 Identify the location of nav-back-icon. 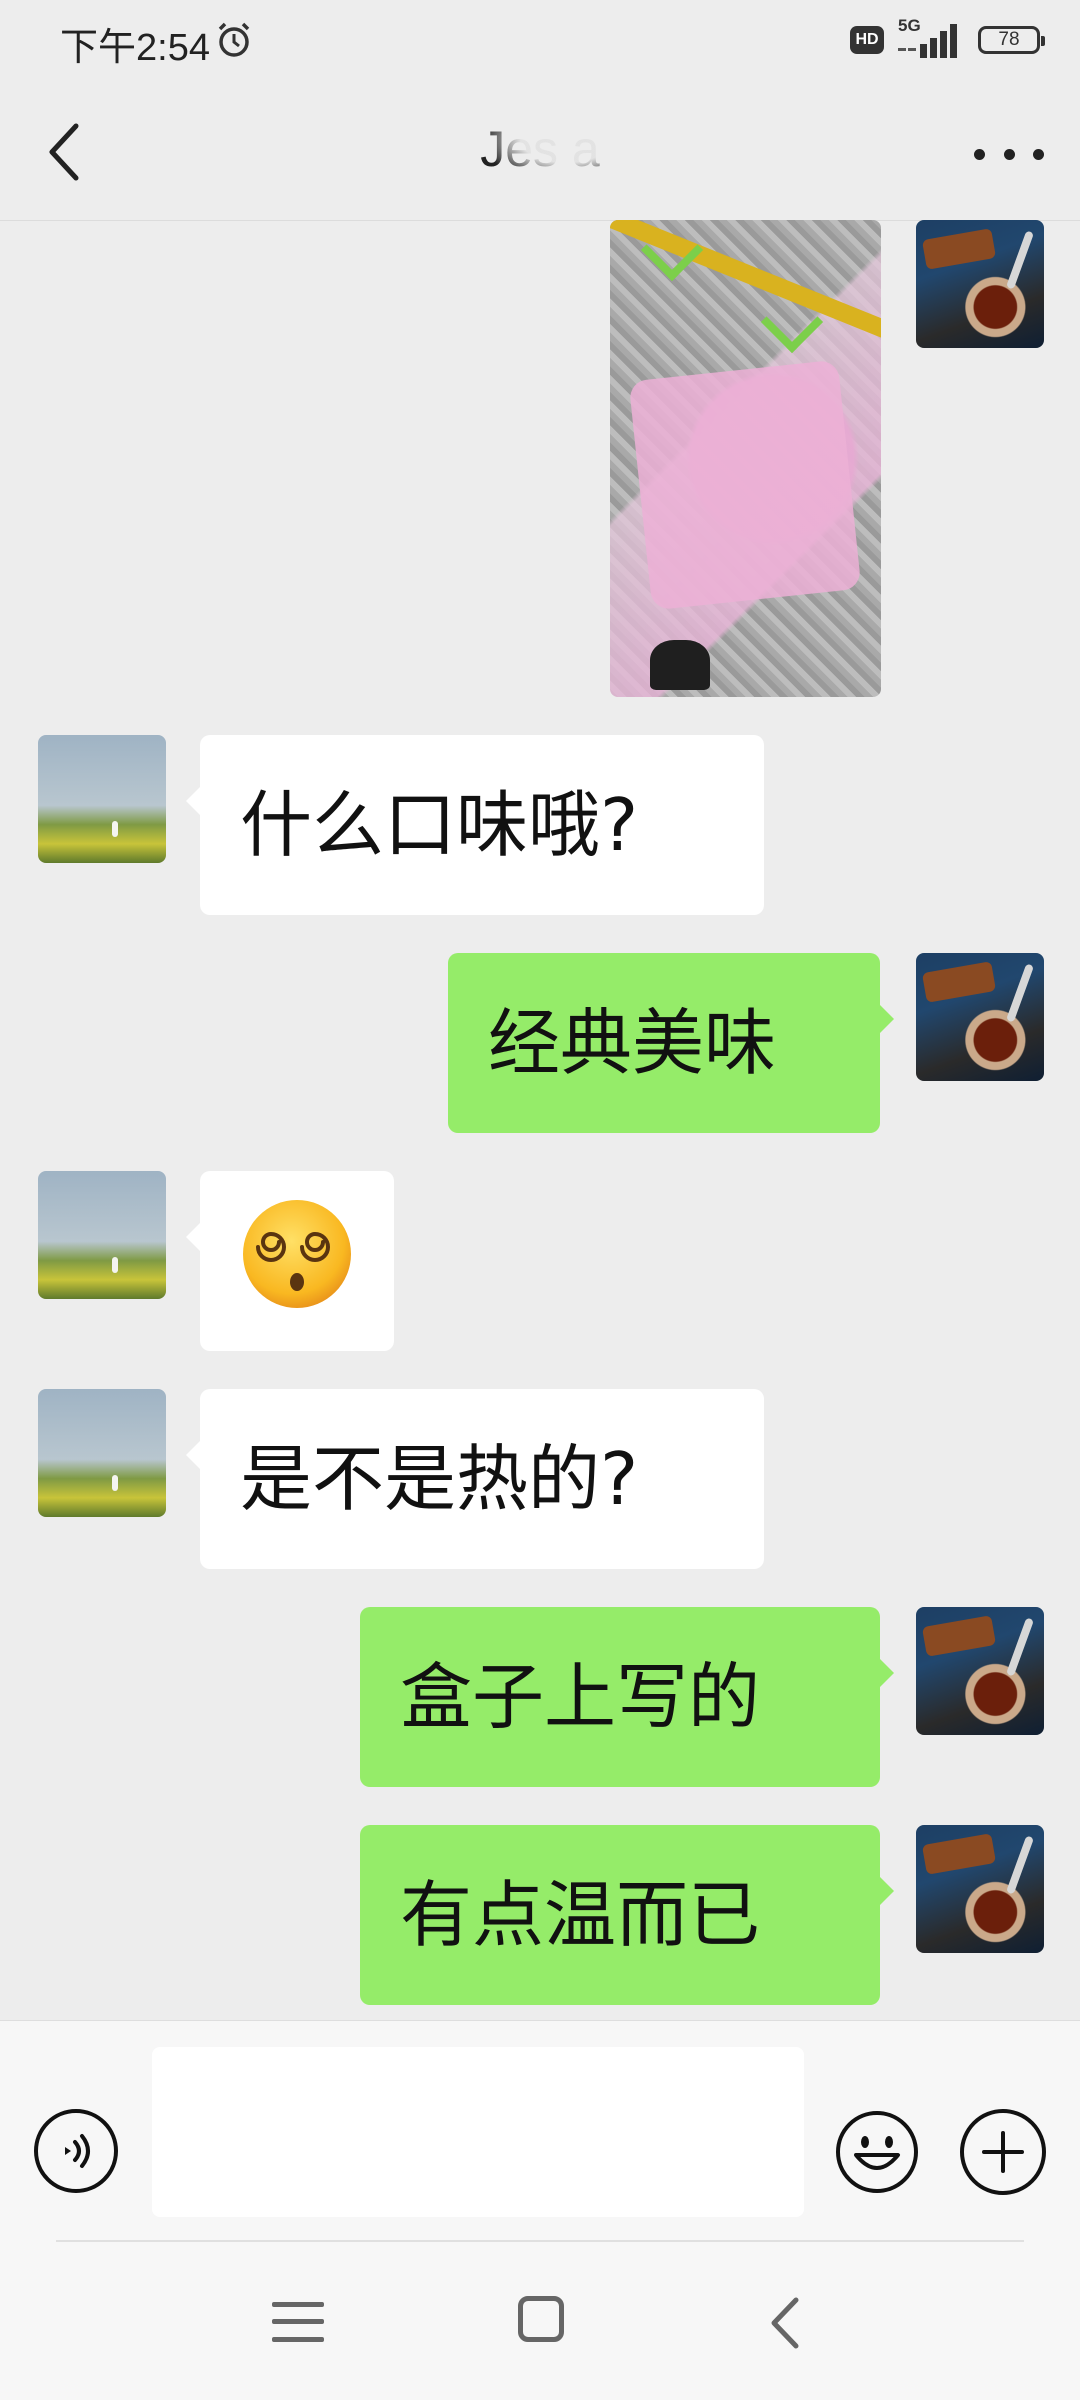
(785, 2323).